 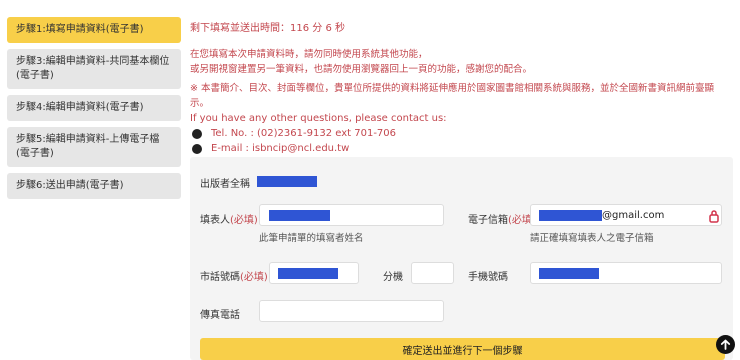 I want to click on back-to-top-button, so click(x=725, y=344).